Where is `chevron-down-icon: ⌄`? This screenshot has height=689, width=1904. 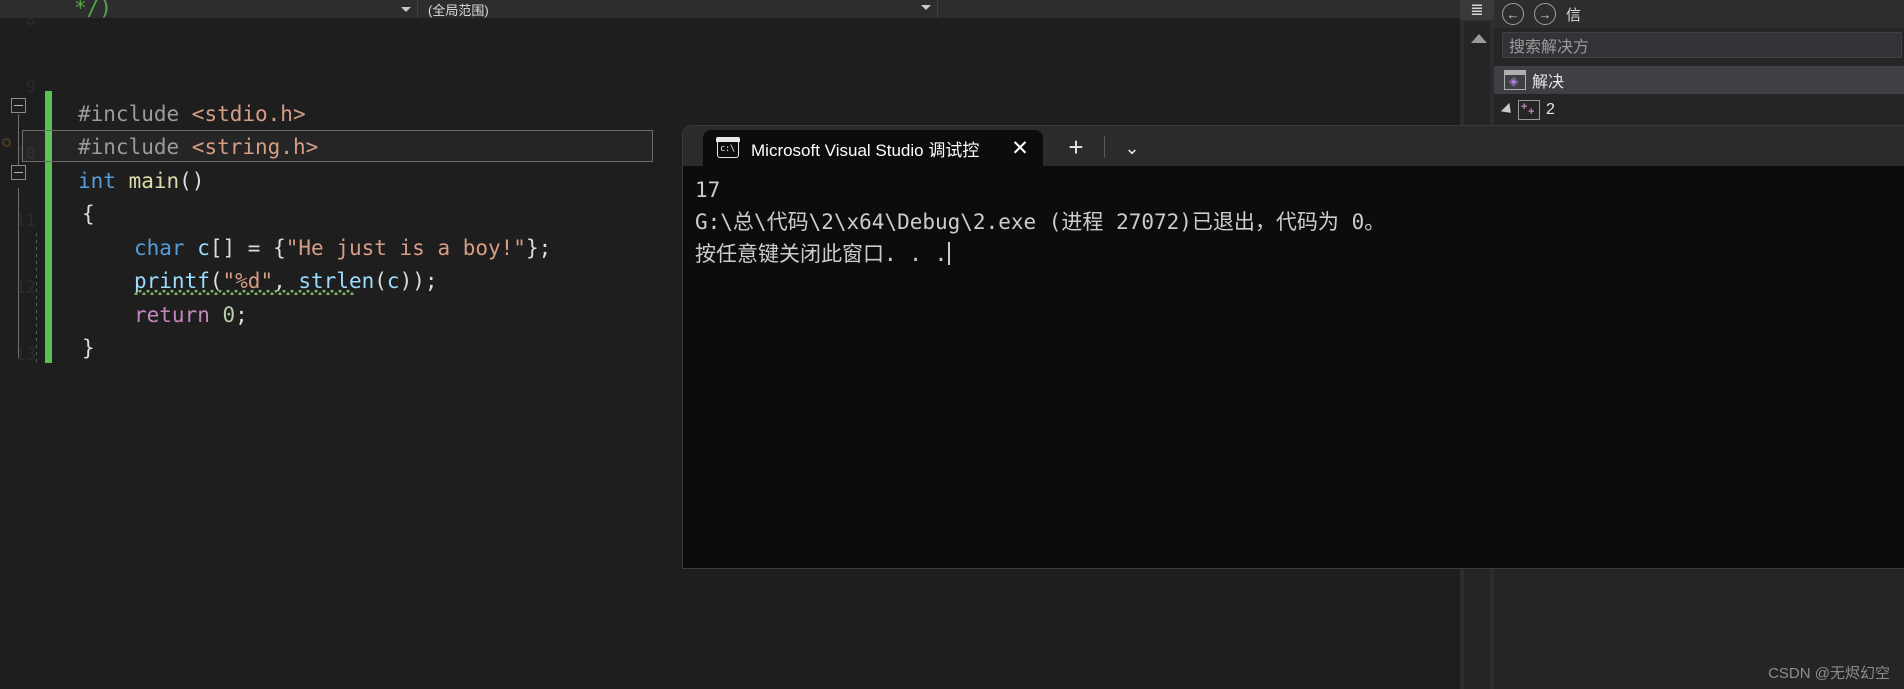 chevron-down-icon: ⌄ is located at coordinates (1132, 148).